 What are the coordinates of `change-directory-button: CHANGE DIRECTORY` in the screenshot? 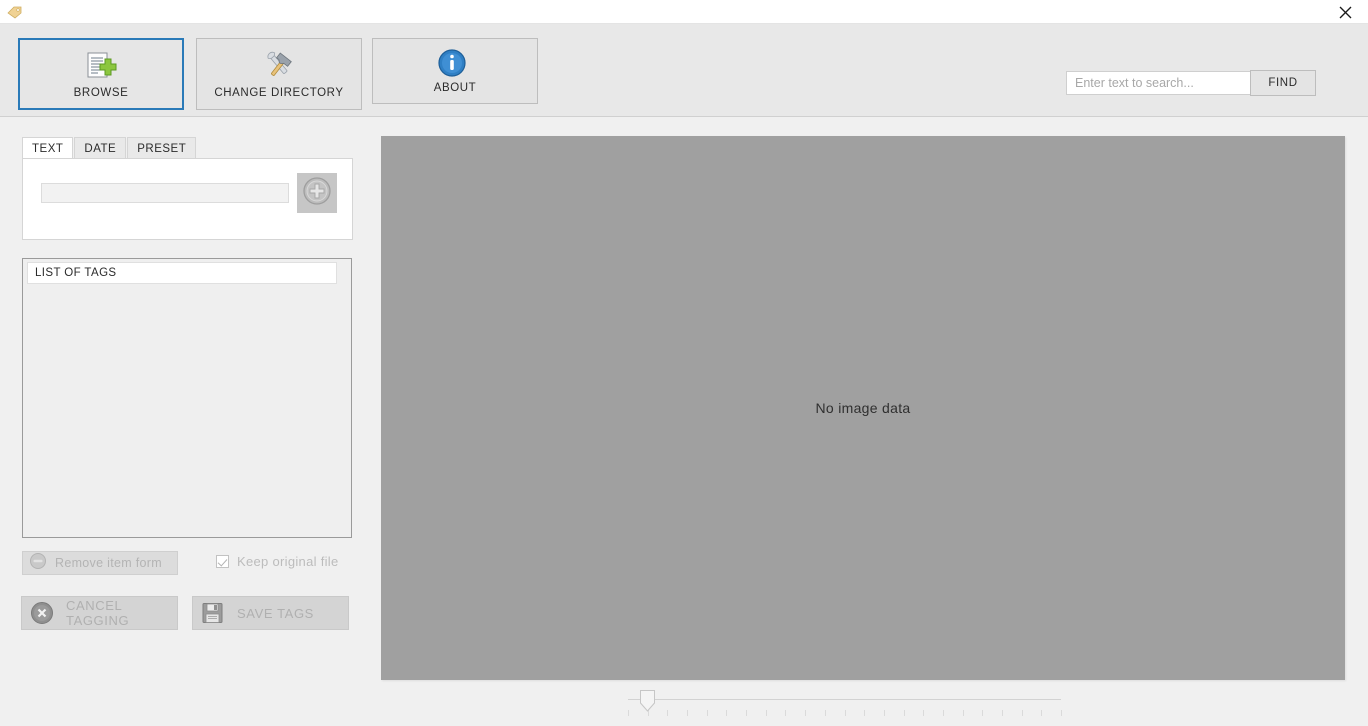 It's located at (279, 74).